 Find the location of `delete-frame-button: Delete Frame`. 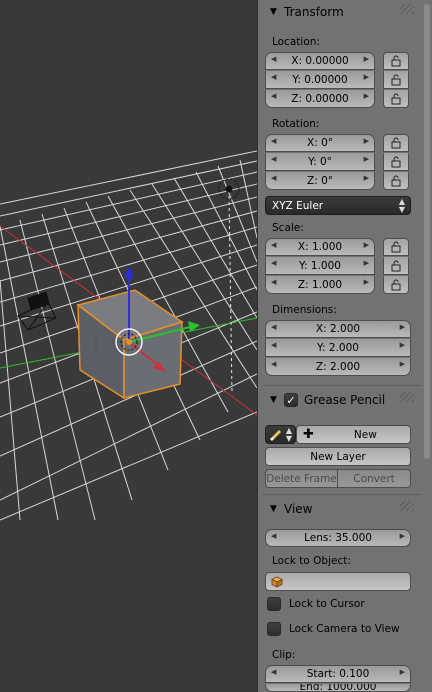

delete-frame-button: Delete Frame is located at coordinates (301, 478).